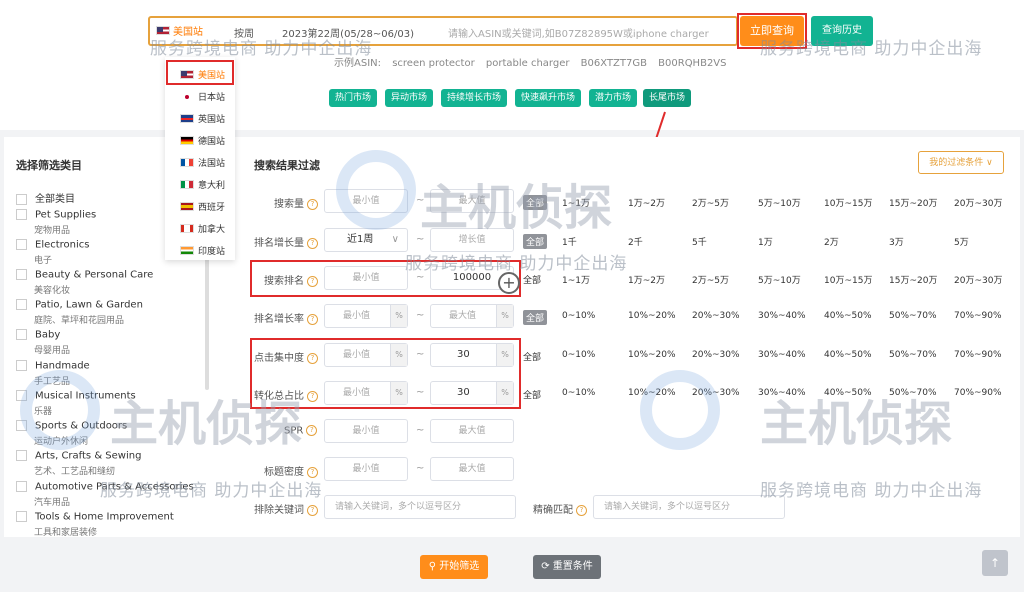  Describe the element at coordinates (472, 316) in the screenshot. I see `rank-growth-rate-max: 最大值%` at that location.